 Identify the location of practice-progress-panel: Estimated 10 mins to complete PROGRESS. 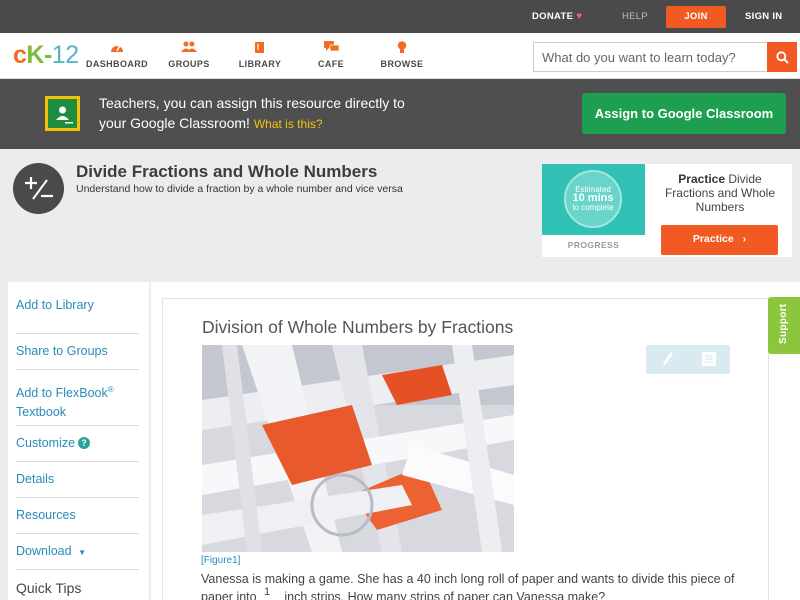
(593, 210).